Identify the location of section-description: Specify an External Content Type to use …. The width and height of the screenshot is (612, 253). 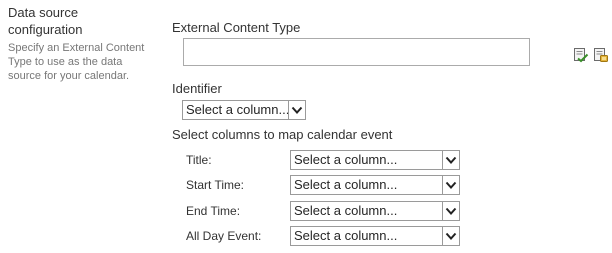
(76, 62).